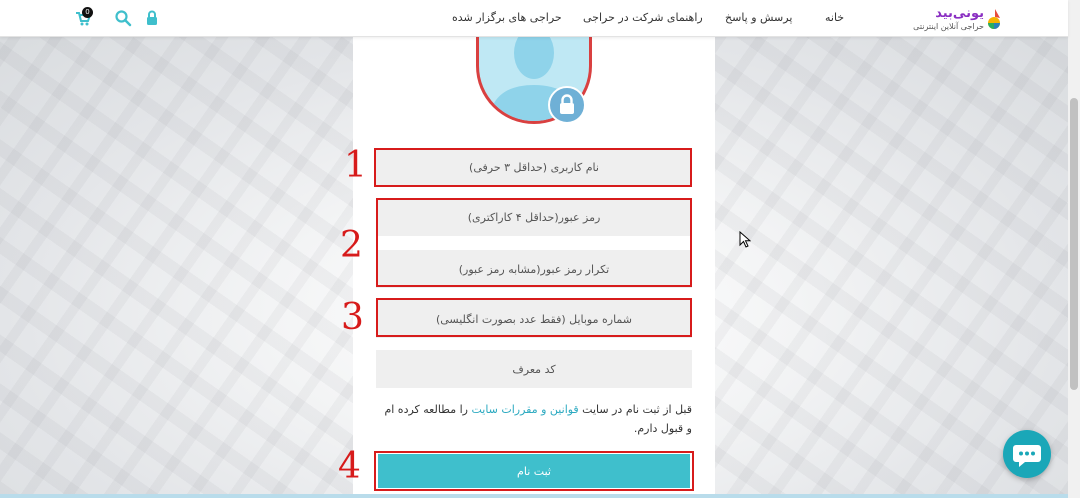 Image resolution: width=1080 pixels, height=498 pixels. Describe the element at coordinates (534, 167) in the screenshot. I see `username-field` at that location.